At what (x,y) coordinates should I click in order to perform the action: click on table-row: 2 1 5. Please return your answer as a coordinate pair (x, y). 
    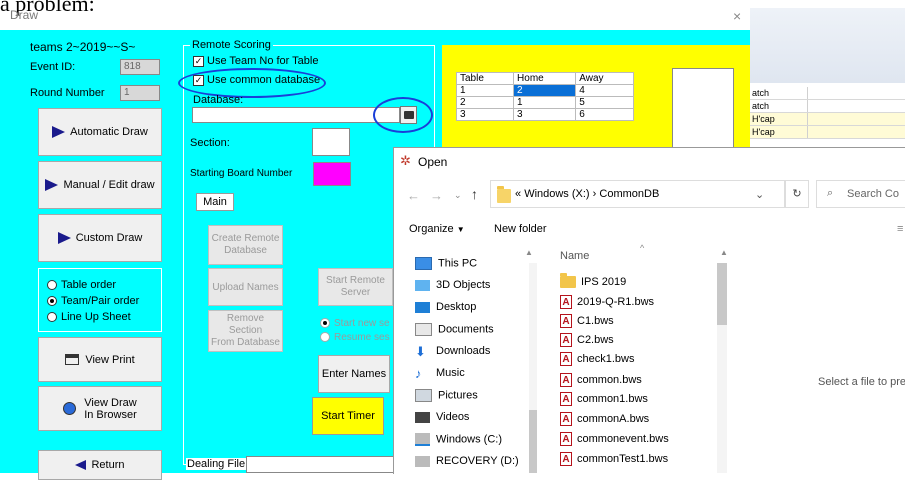
    Looking at the image, I should click on (544, 102).